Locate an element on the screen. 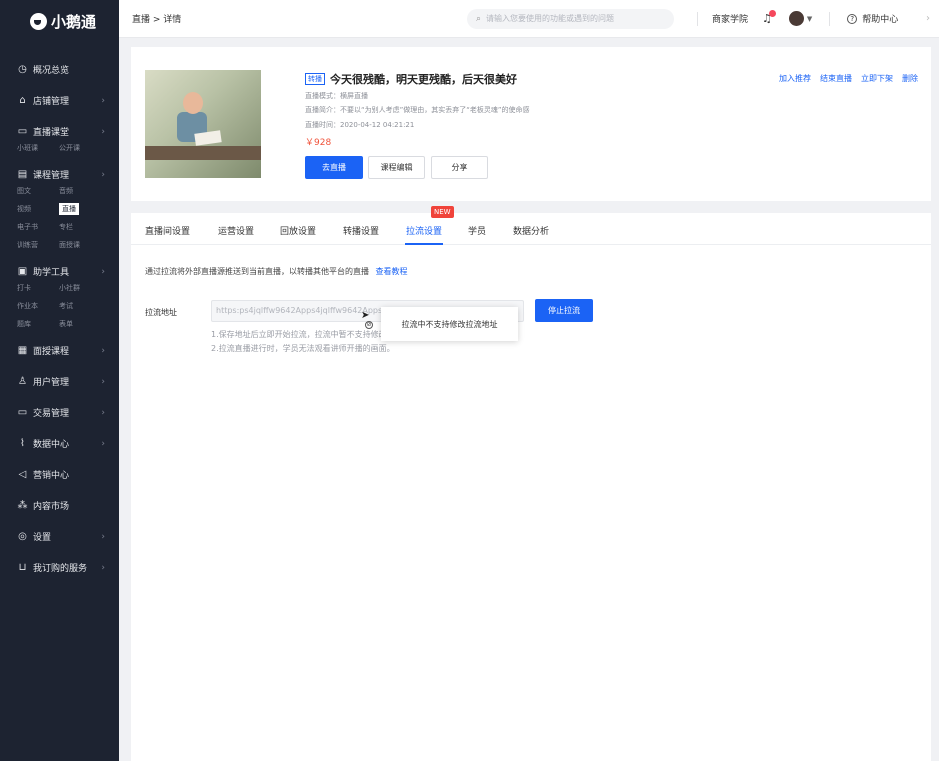  help-center-label: 帮助中心 is located at coordinates (880, 20).